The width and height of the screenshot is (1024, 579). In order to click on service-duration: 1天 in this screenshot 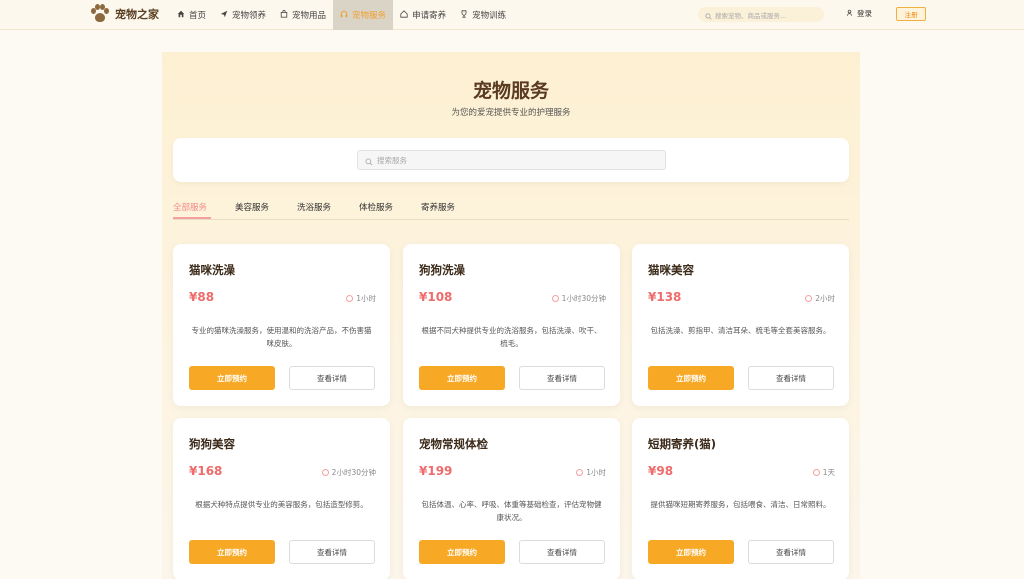, I will do `click(823, 472)`.